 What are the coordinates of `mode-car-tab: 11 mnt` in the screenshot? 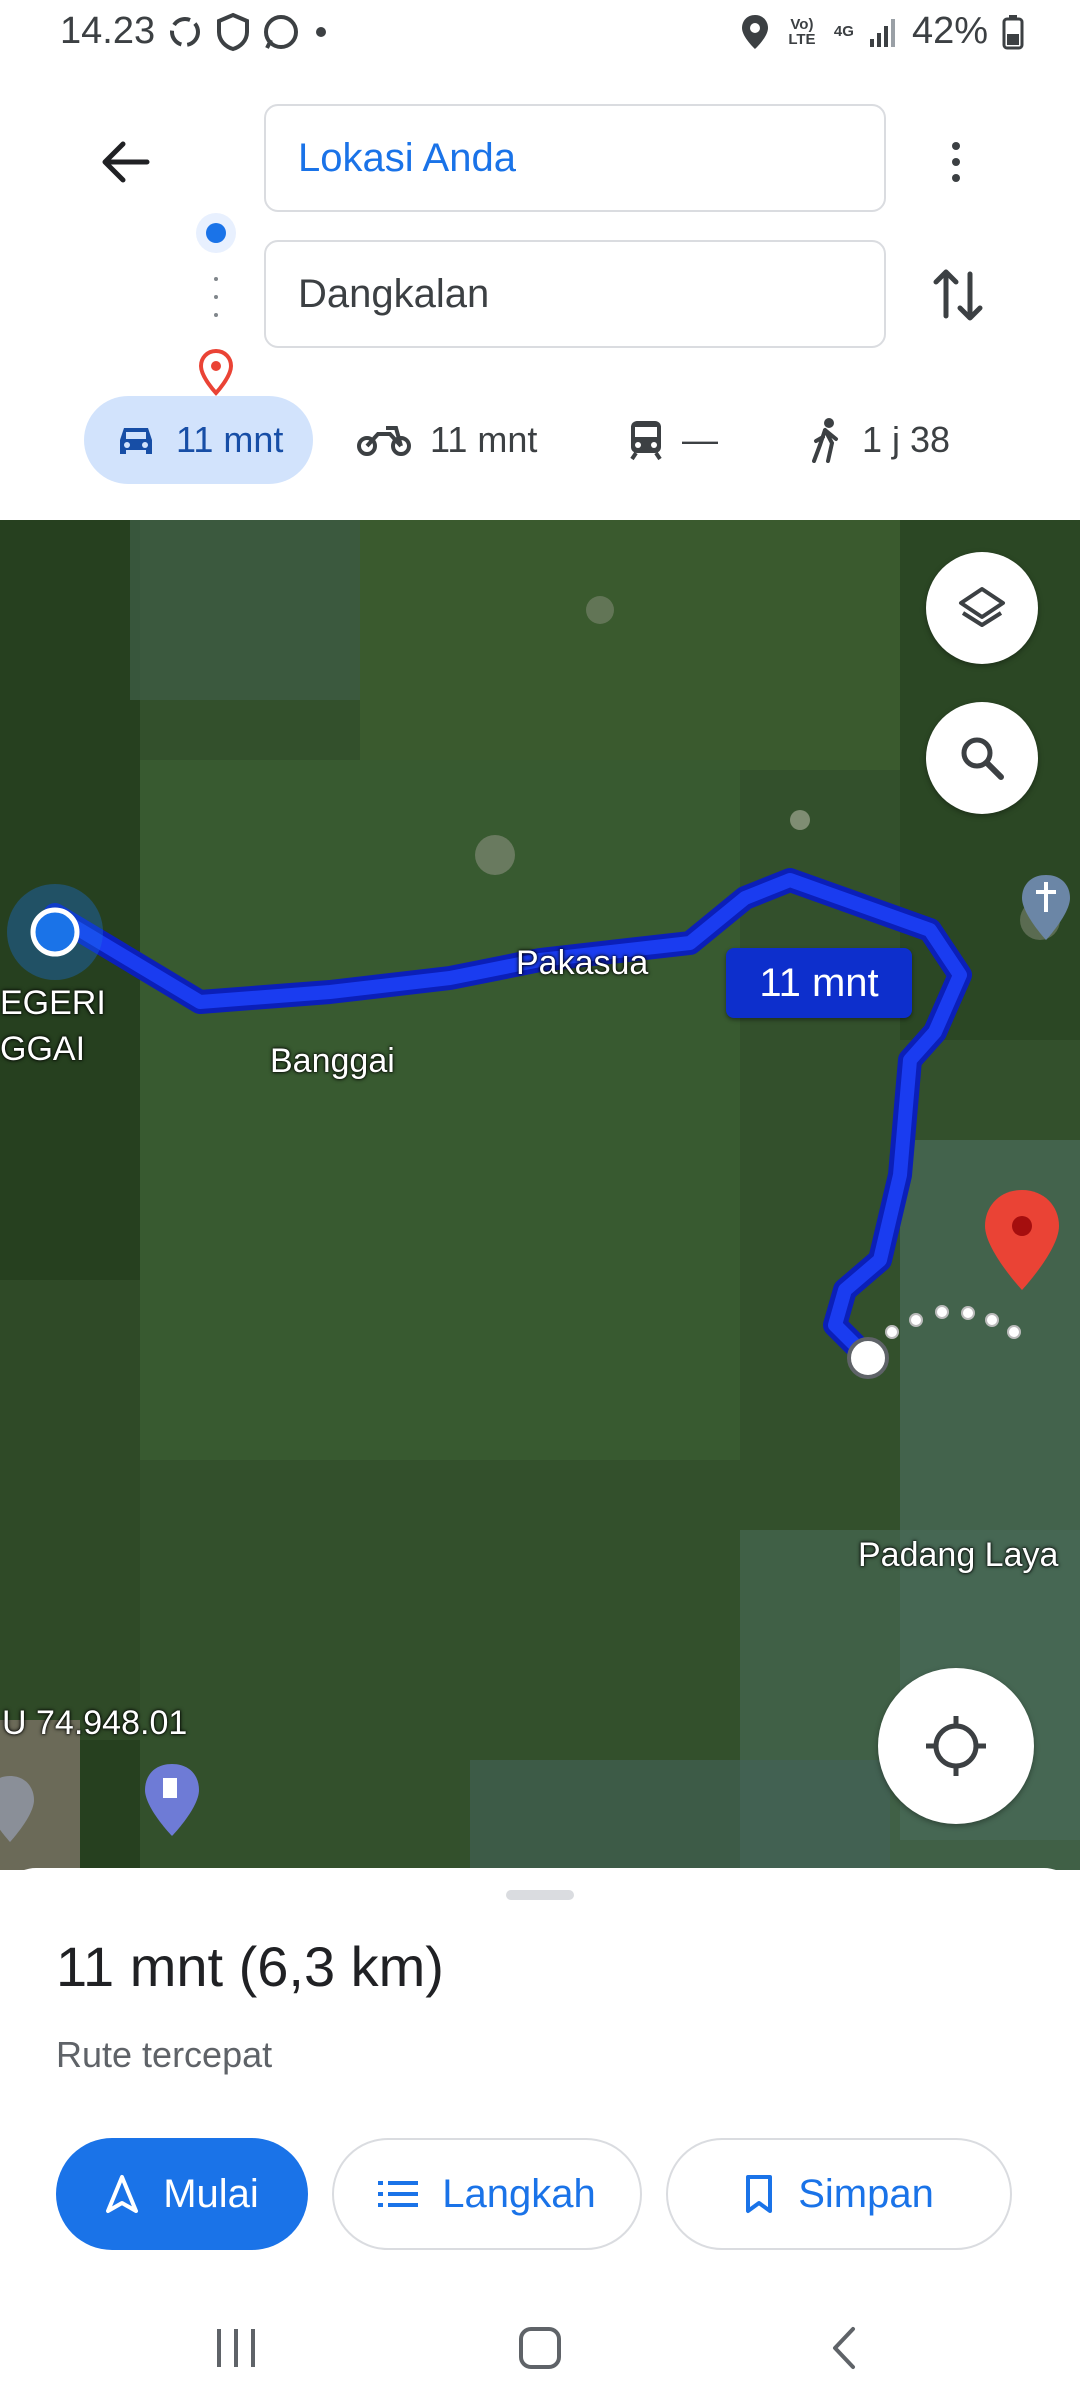 It's located at (199, 440).